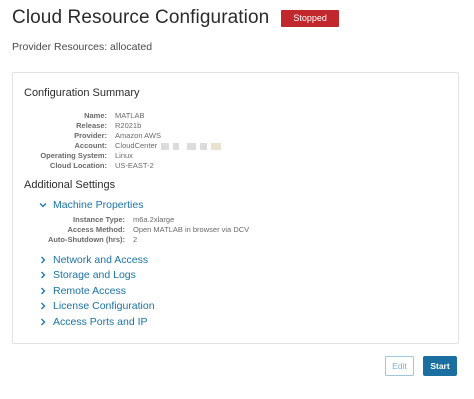 Image resolution: width=474 pixels, height=399 pixels. I want to click on machine-label: Auto-Shutdown (hrs):, so click(86, 239).